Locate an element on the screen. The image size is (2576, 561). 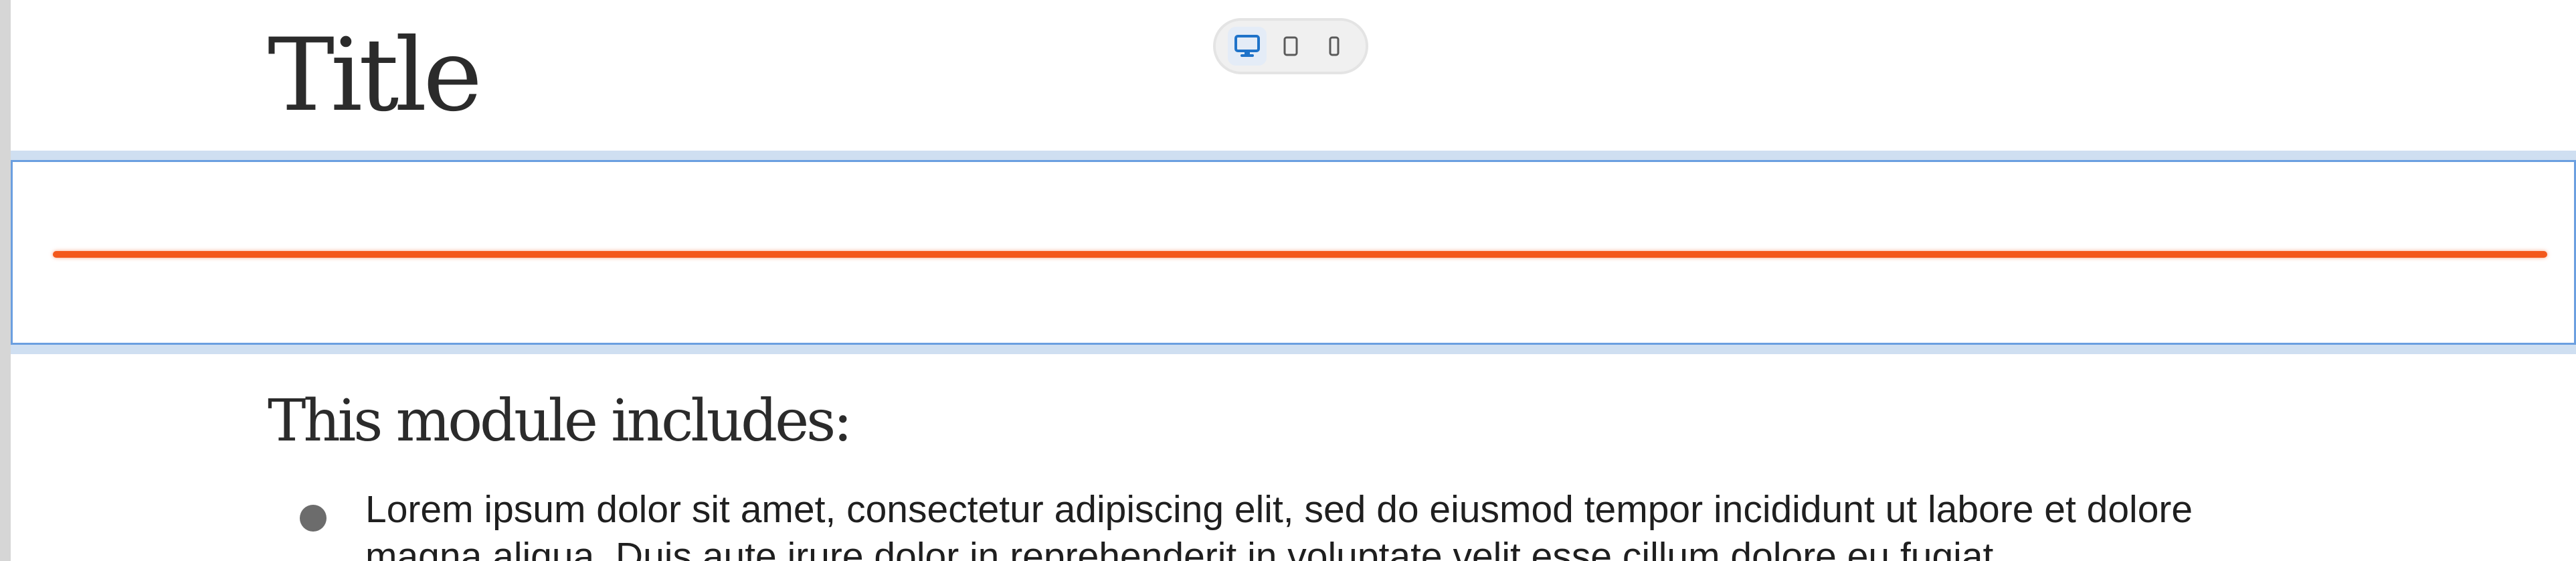
device-preview-toggle is located at coordinates (1290, 46).